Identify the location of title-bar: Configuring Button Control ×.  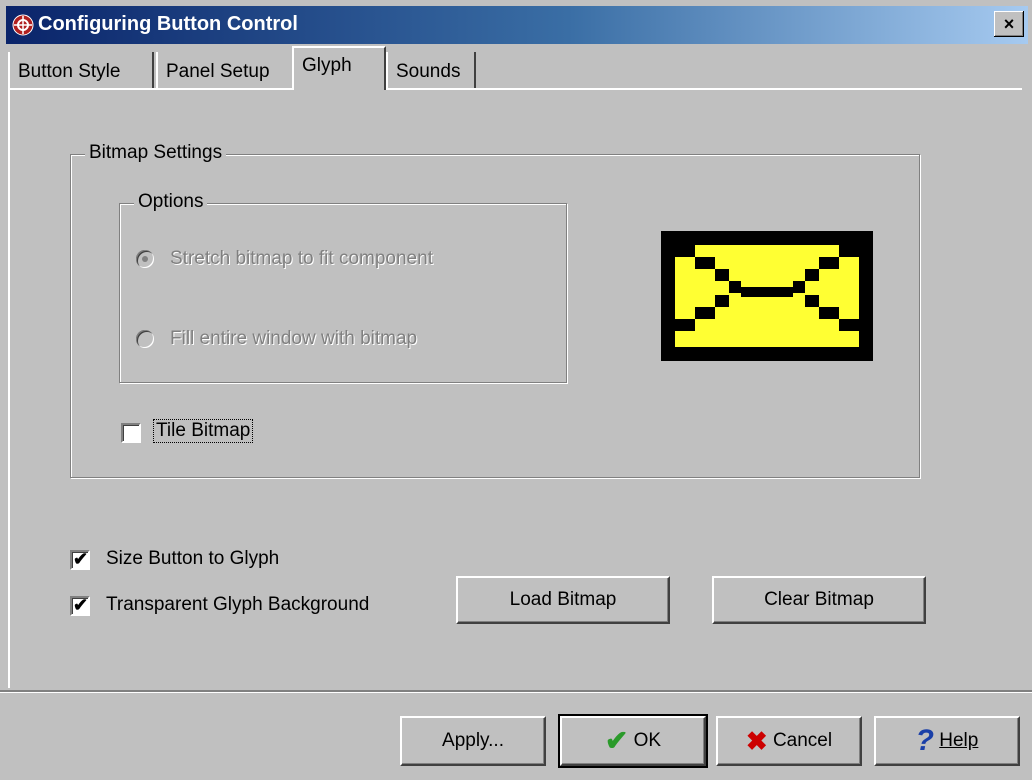
(517, 25).